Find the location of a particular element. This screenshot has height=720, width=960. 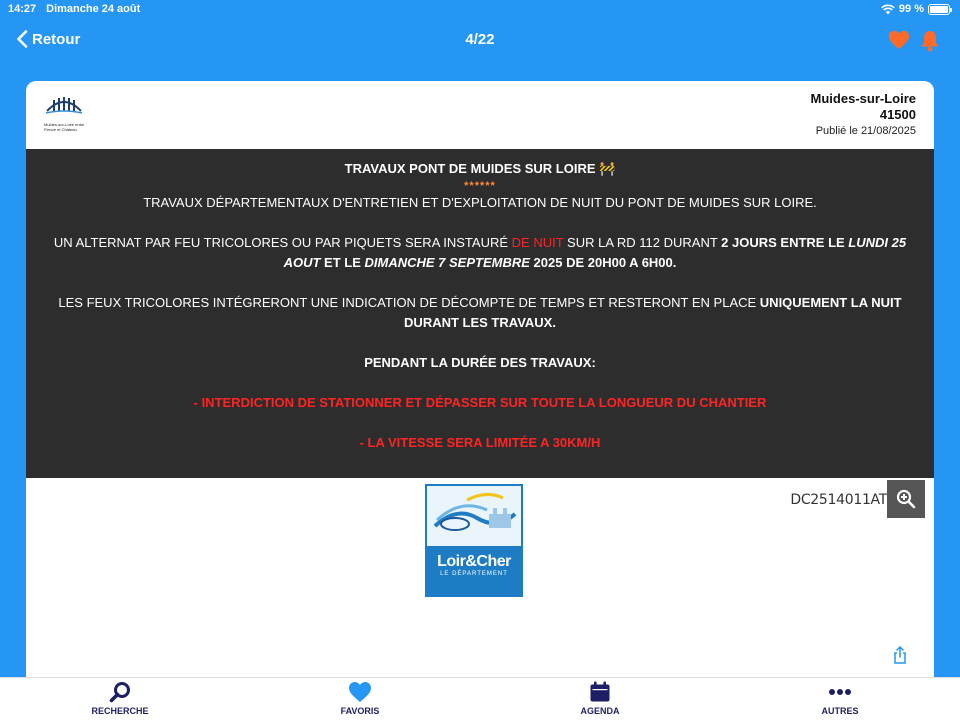

bell-icon is located at coordinates (930, 41).